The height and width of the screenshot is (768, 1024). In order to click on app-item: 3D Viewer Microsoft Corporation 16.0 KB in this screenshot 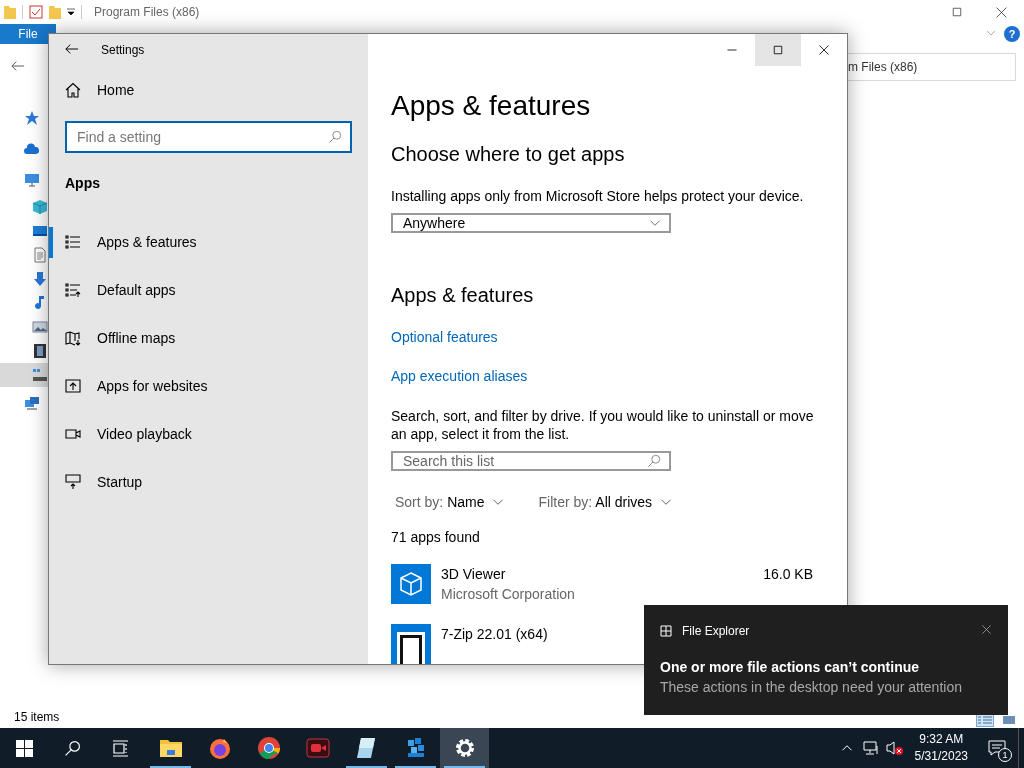, I will do `click(619, 584)`.